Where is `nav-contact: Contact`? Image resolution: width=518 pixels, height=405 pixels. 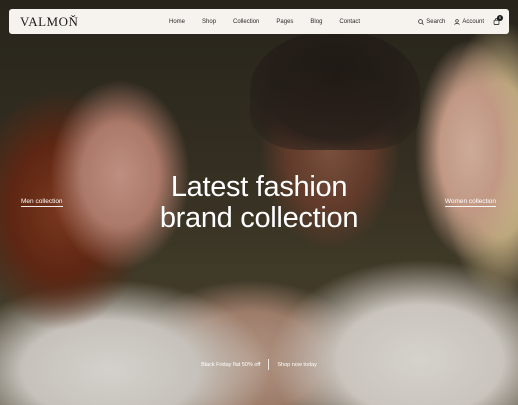
nav-contact: Contact is located at coordinates (349, 22).